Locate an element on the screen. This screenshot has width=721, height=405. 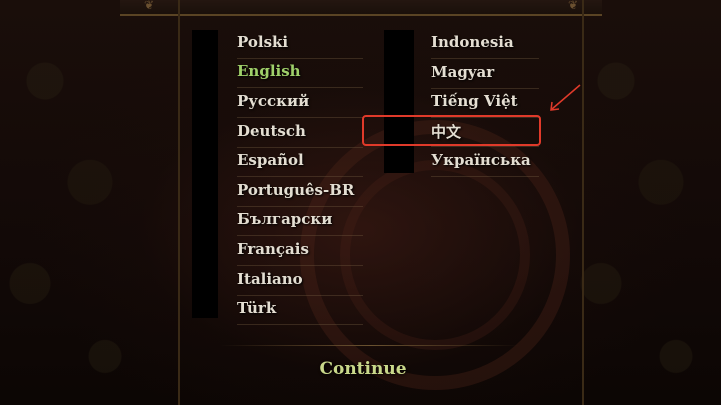
language-option: Deutsch is located at coordinates (300, 133).